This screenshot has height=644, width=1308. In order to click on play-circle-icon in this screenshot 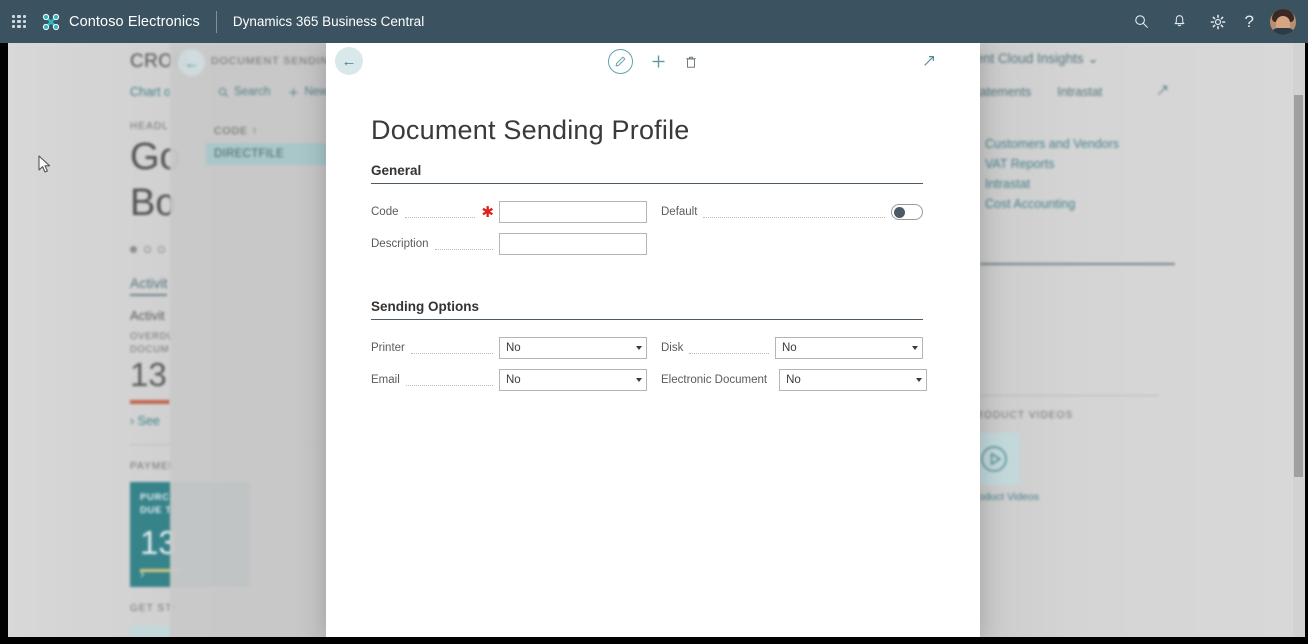, I will do `click(994, 459)`.